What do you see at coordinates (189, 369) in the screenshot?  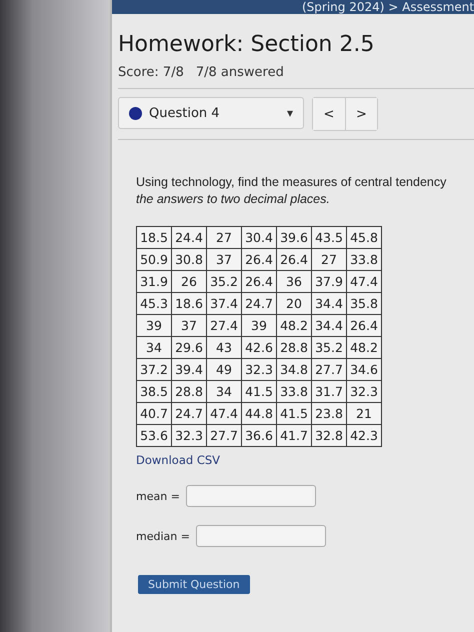 I see `table-cell: 39.4` at bounding box center [189, 369].